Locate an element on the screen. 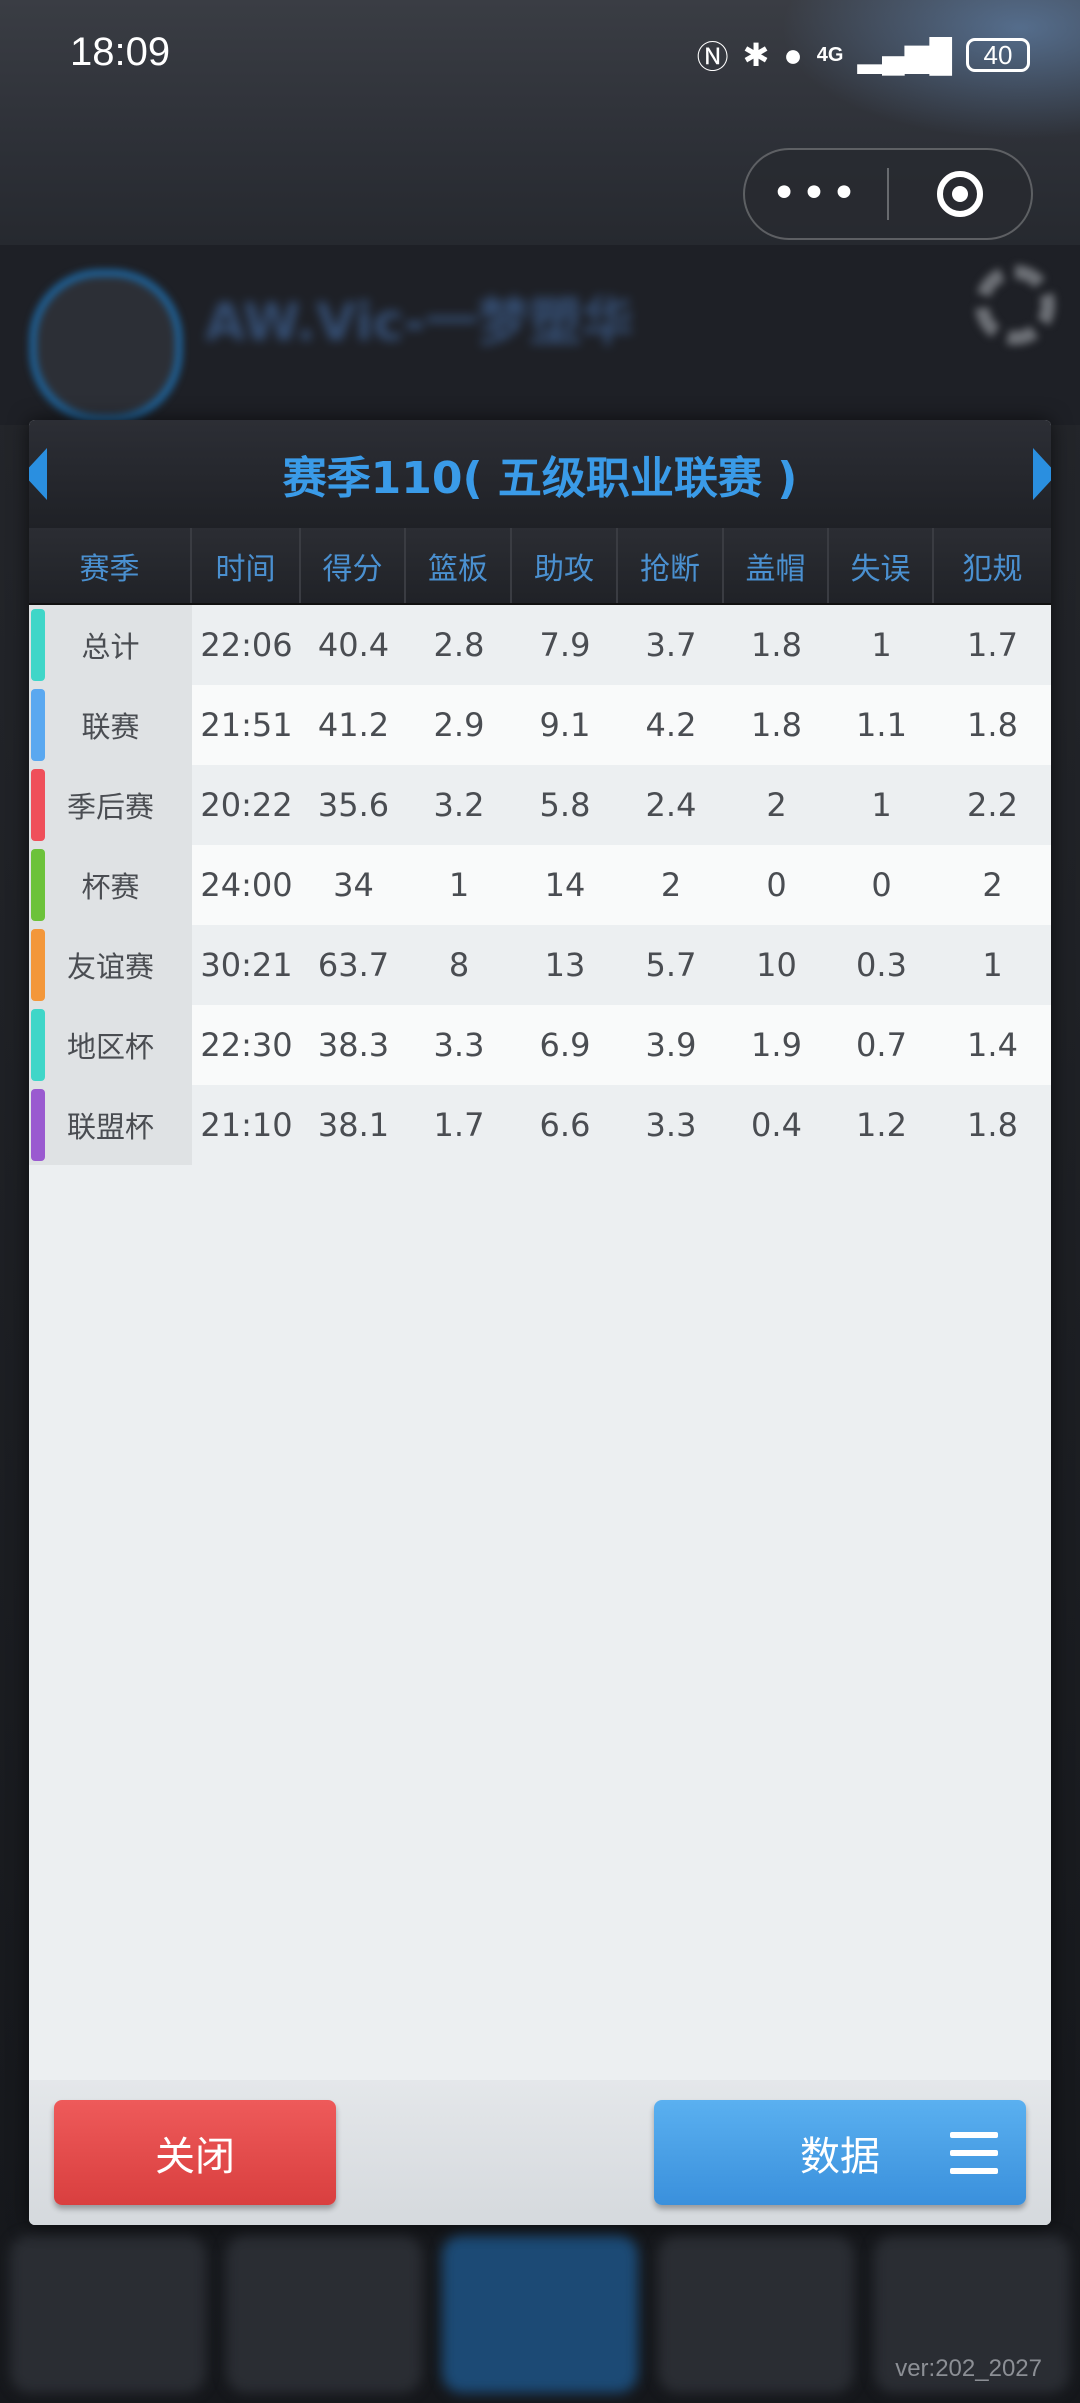  row-name: 友谊赛 is located at coordinates (110, 967).